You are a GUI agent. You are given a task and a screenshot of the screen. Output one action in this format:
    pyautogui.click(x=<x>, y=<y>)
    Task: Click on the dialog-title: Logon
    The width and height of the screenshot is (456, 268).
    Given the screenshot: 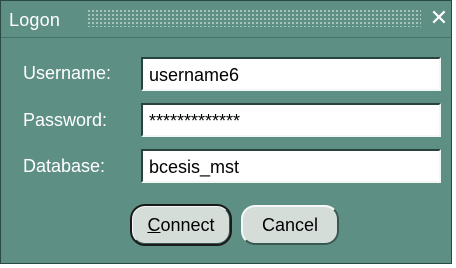 What is the action you would take?
    pyautogui.click(x=35, y=20)
    